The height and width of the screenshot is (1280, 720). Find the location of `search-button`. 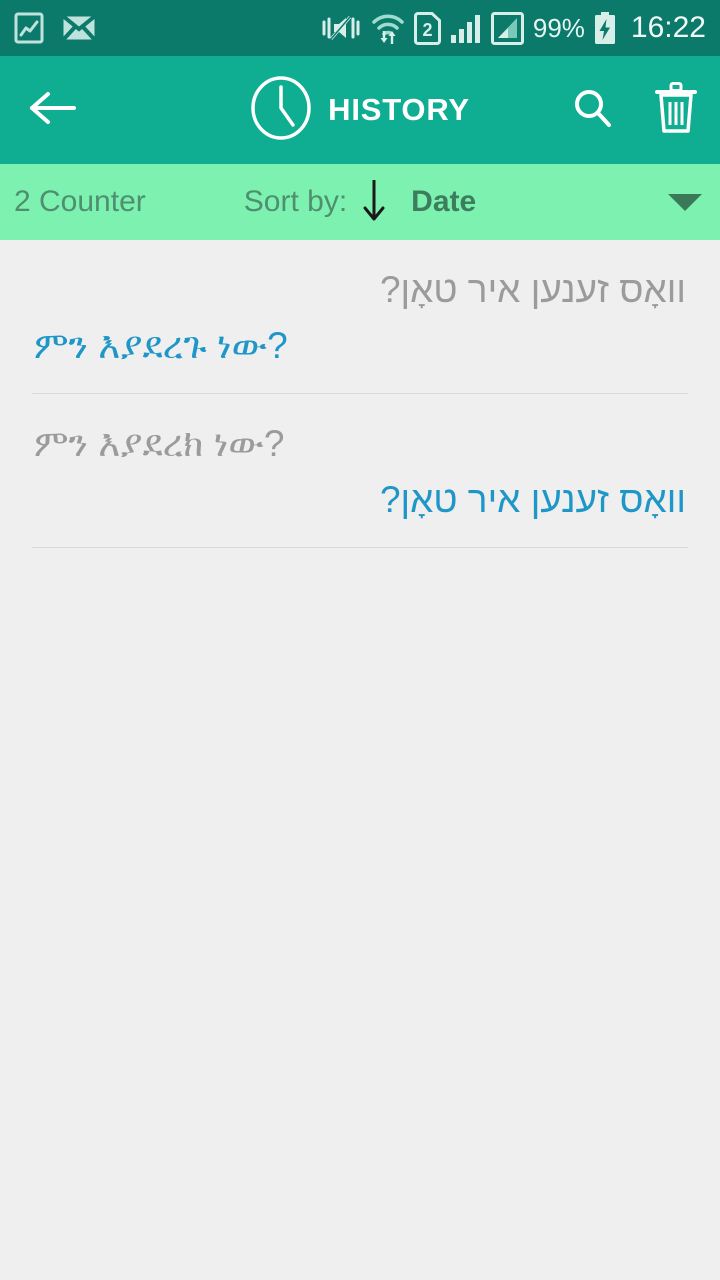

search-button is located at coordinates (592, 110).